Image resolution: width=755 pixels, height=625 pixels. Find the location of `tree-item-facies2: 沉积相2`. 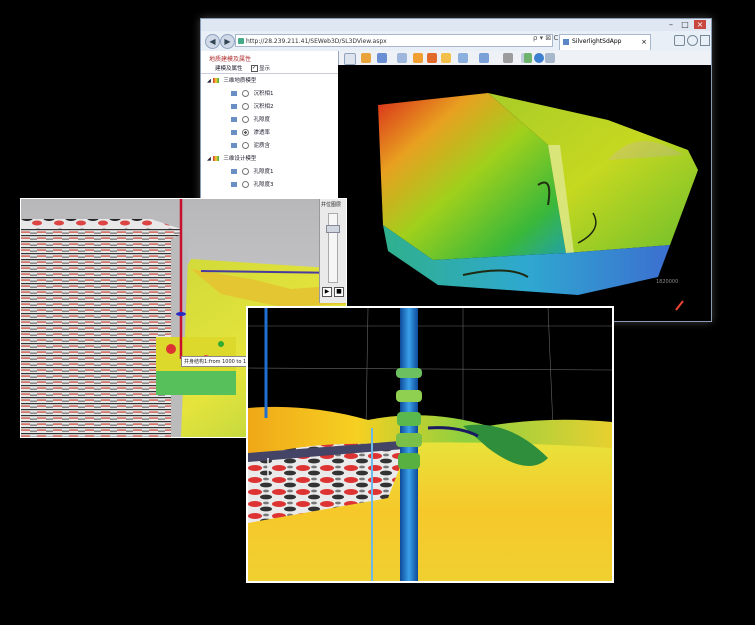

tree-item-facies2: 沉积相2 is located at coordinates (252, 107).